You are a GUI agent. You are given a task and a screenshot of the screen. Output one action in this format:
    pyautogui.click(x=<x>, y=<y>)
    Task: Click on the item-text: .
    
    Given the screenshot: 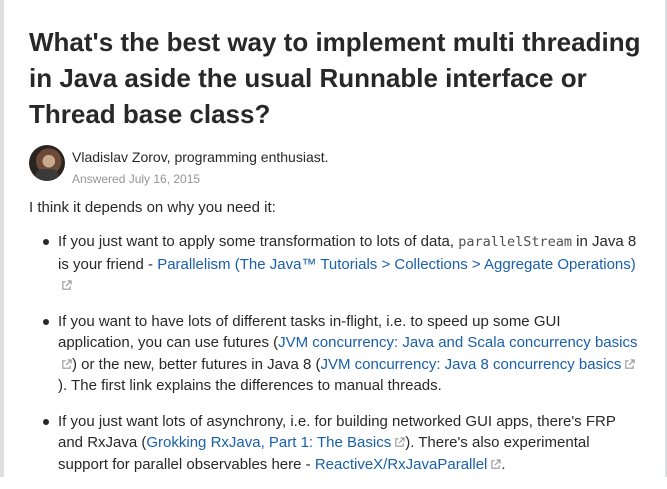 What is the action you would take?
    pyautogui.click(x=503, y=464)
    